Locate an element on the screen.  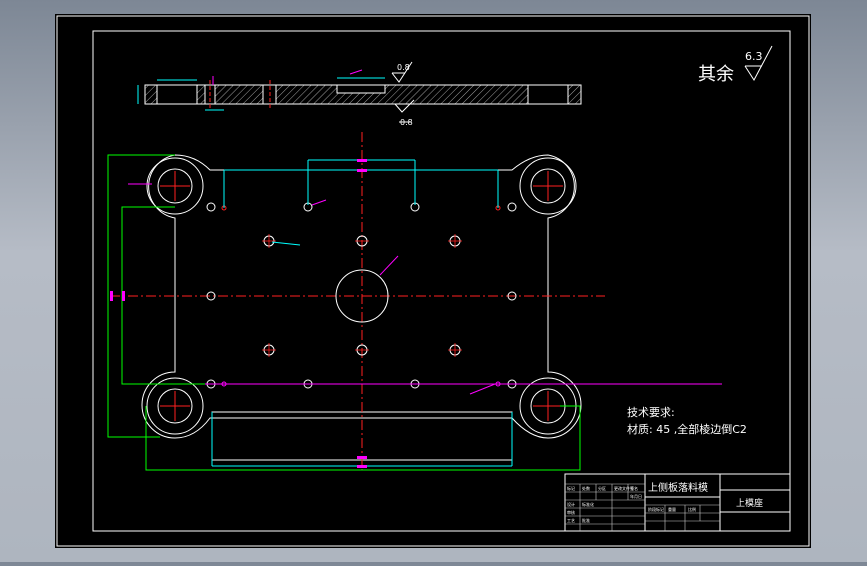
title-block-small-label: 签名 is located at coordinates (634, 488).